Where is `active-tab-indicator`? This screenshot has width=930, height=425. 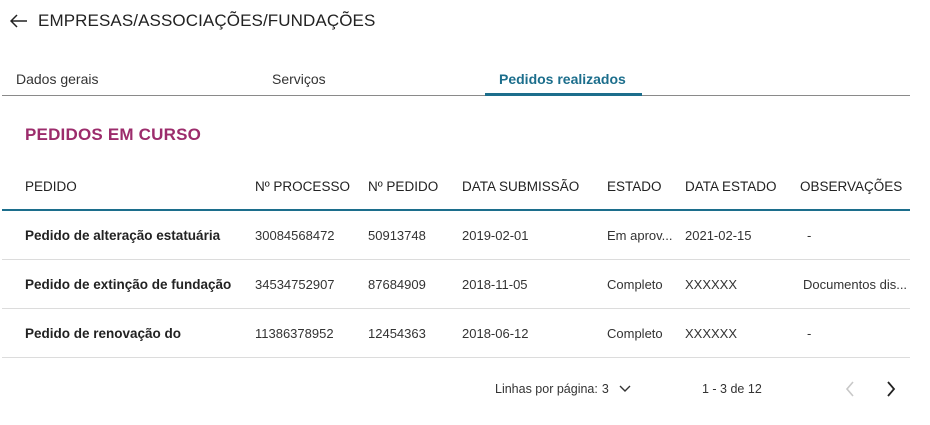
active-tab-indicator is located at coordinates (563, 94).